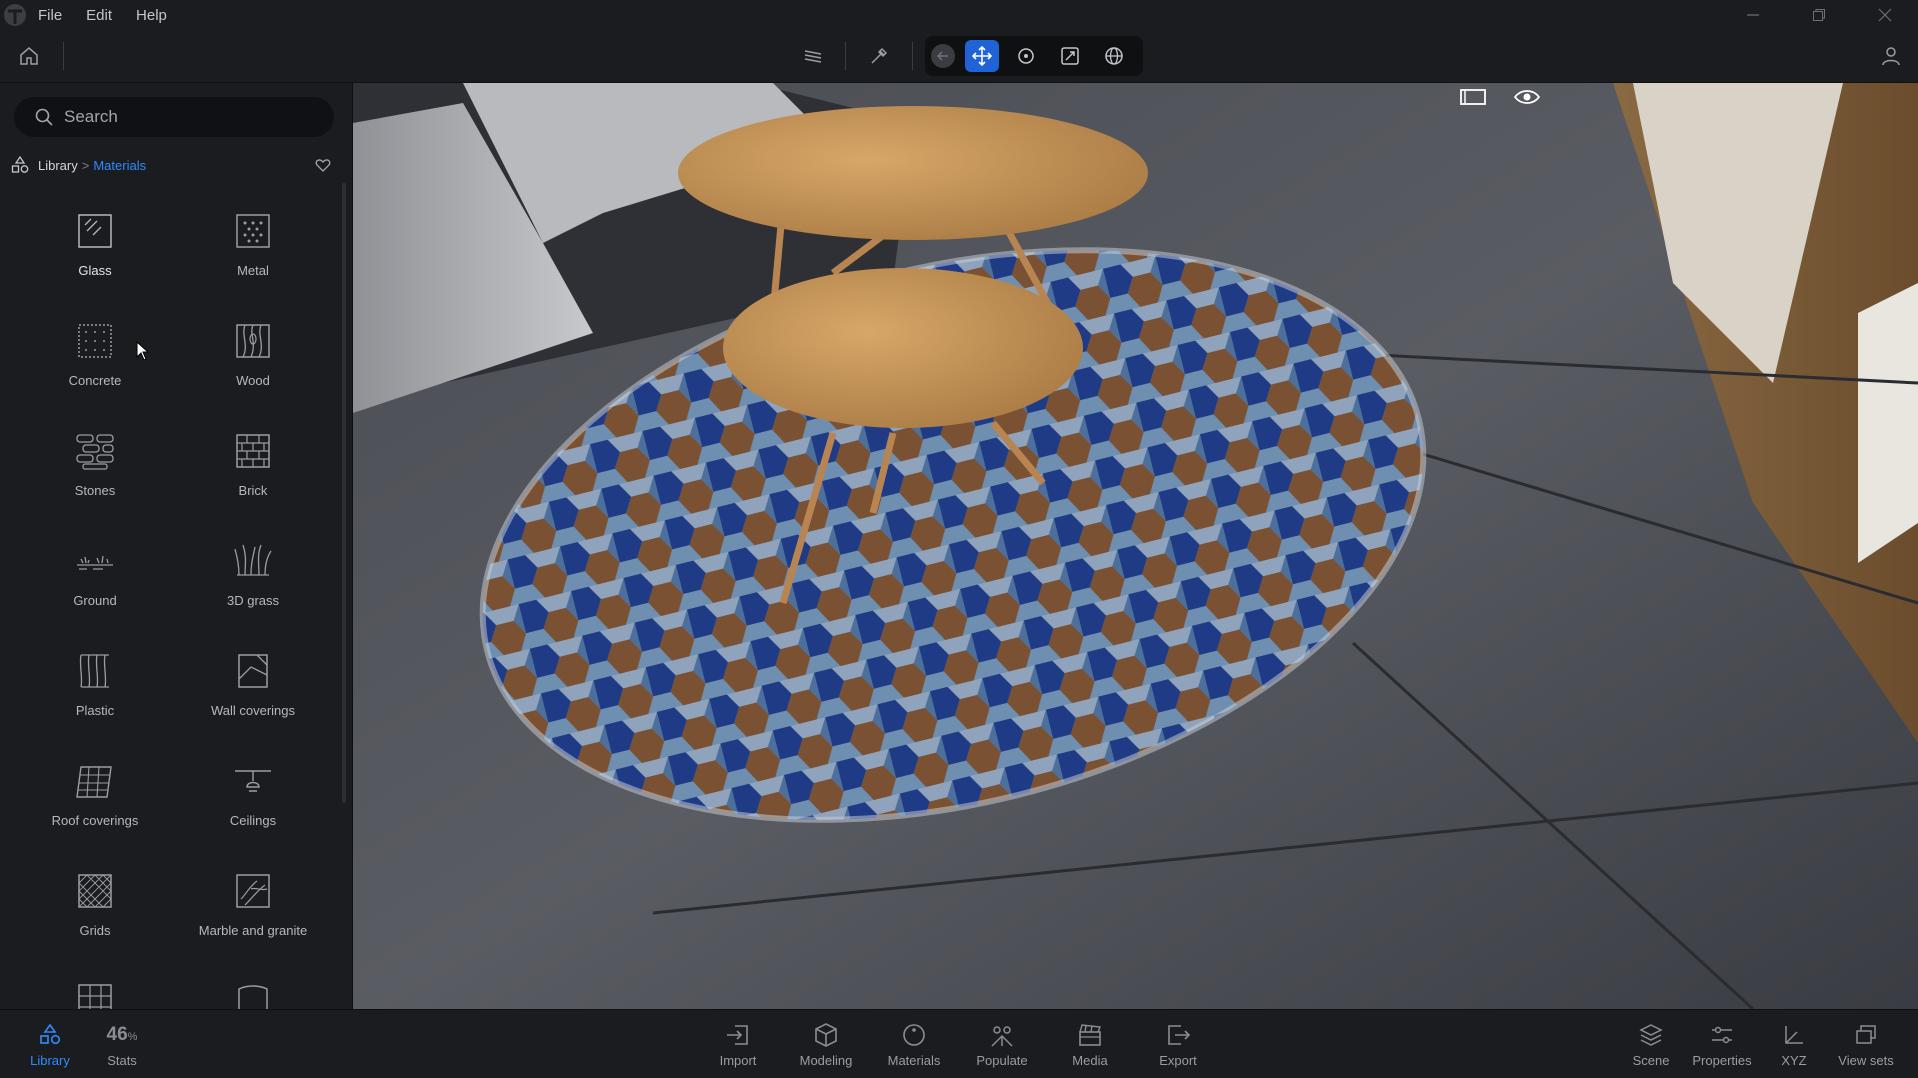  Describe the element at coordinates (119, 165) in the screenshot. I see `breadcrumb-materials: Materials` at that location.